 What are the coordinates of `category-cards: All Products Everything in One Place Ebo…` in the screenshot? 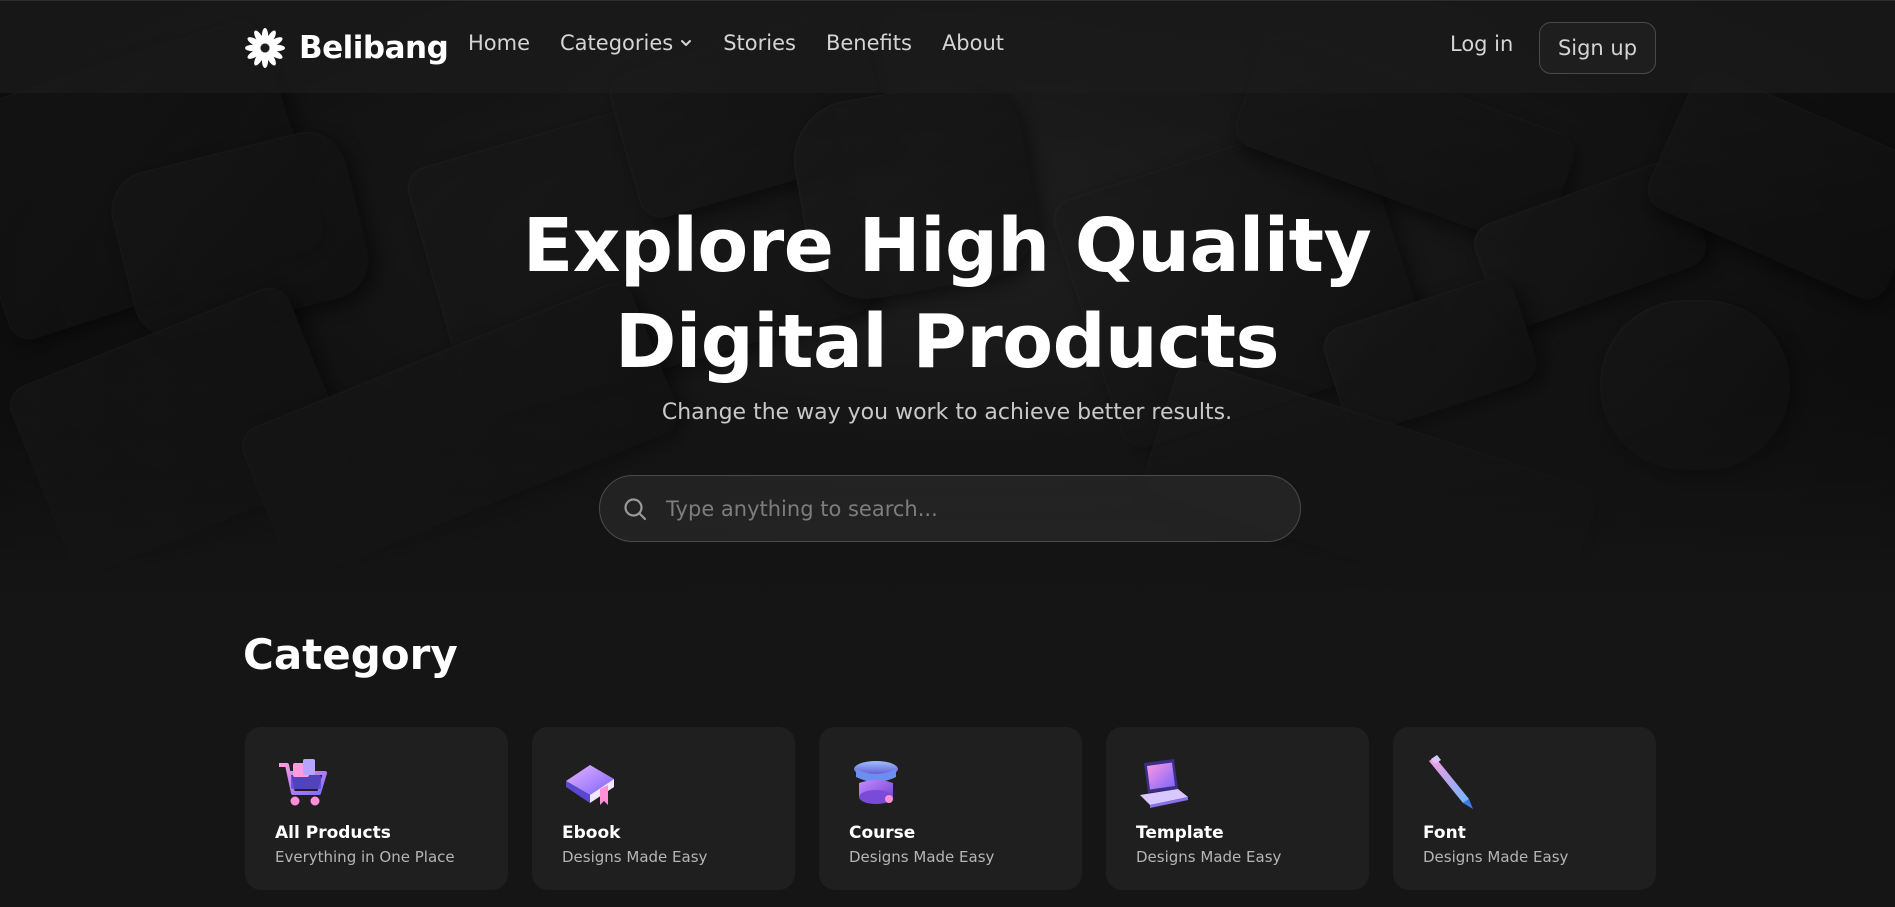 It's located at (950, 808).